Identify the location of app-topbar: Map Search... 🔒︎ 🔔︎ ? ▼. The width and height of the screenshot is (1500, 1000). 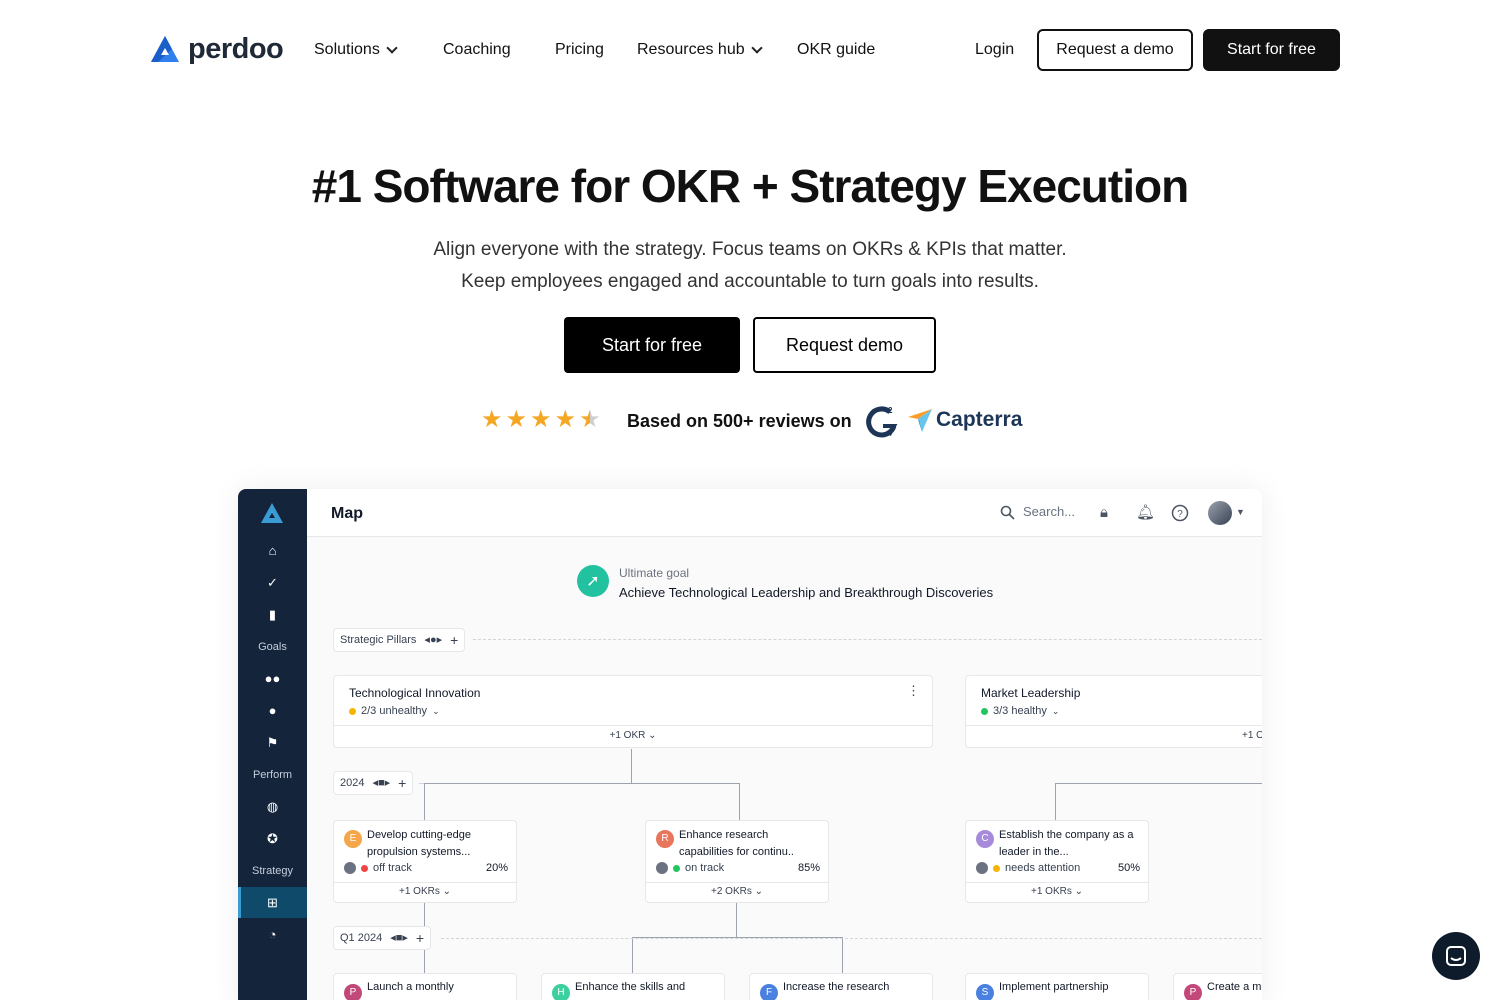
(784, 513).